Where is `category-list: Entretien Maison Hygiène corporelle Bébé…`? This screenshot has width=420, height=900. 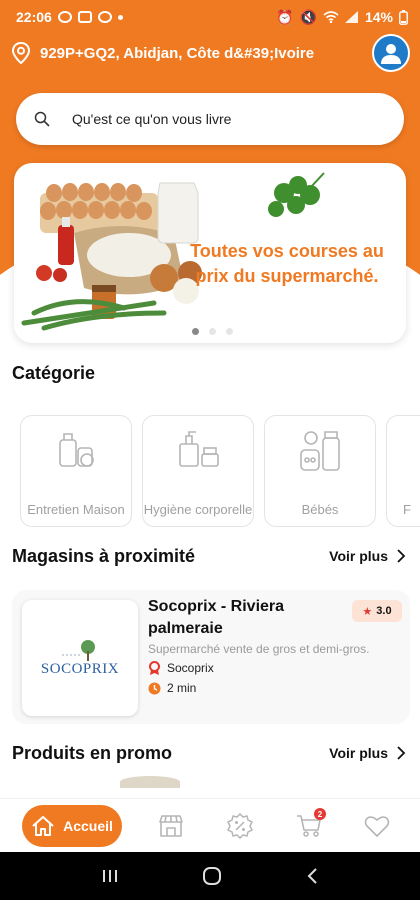 category-list: Entretien Maison Hygiène corporelle Bébé… is located at coordinates (210, 472).